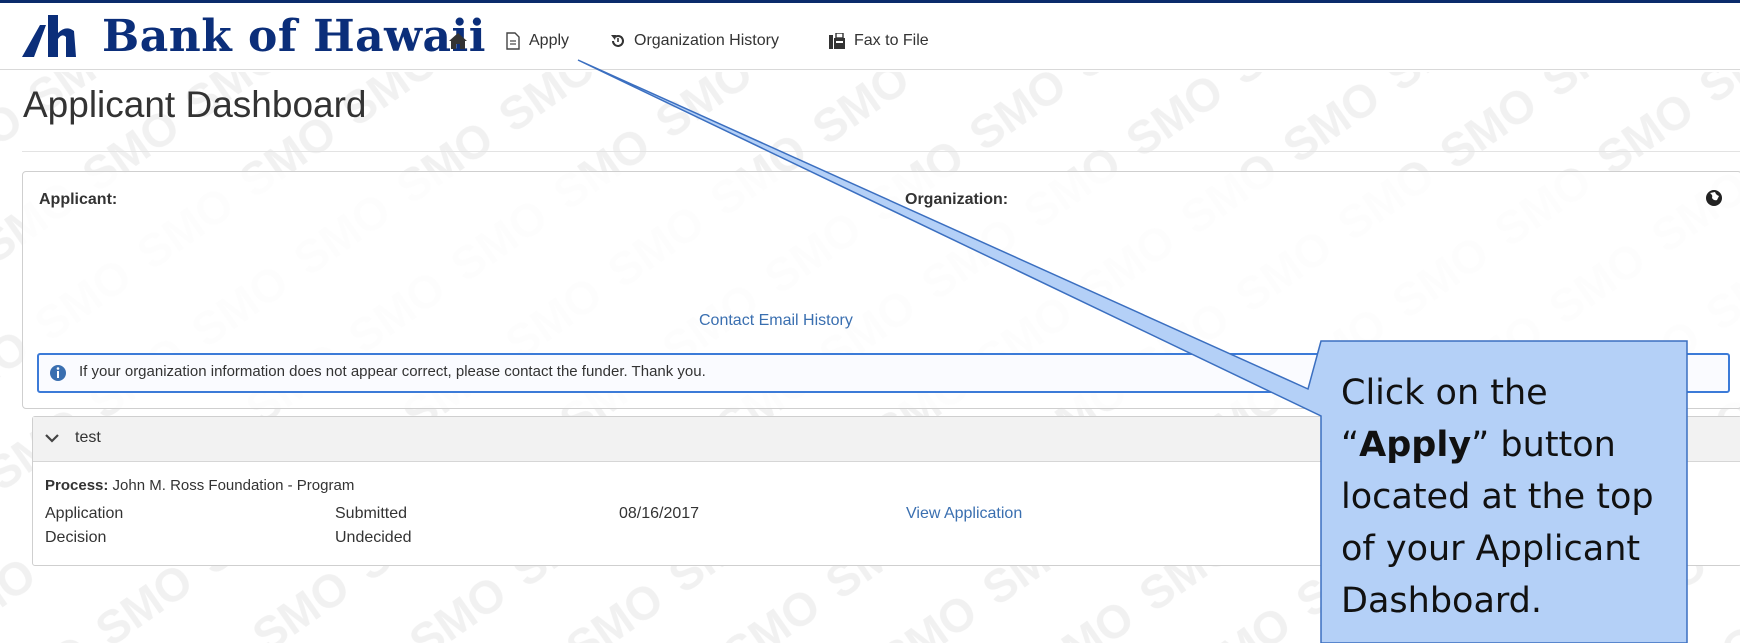  I want to click on info-icon, so click(58, 373).